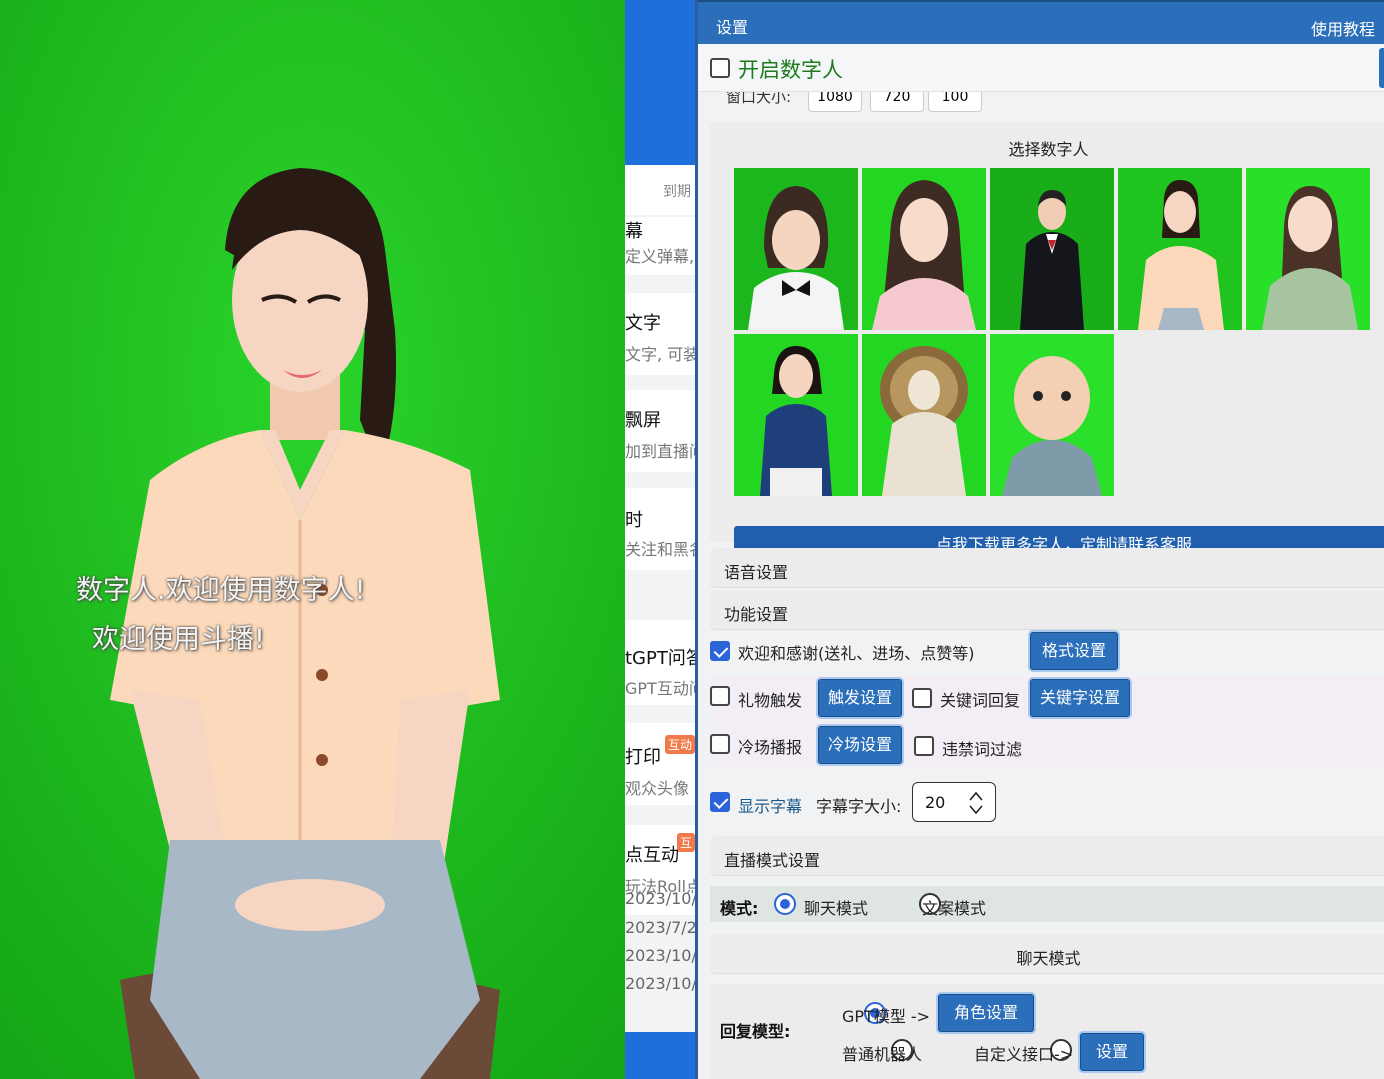  I want to click on chat-mode-section: 聊天模式, so click(1047, 954).